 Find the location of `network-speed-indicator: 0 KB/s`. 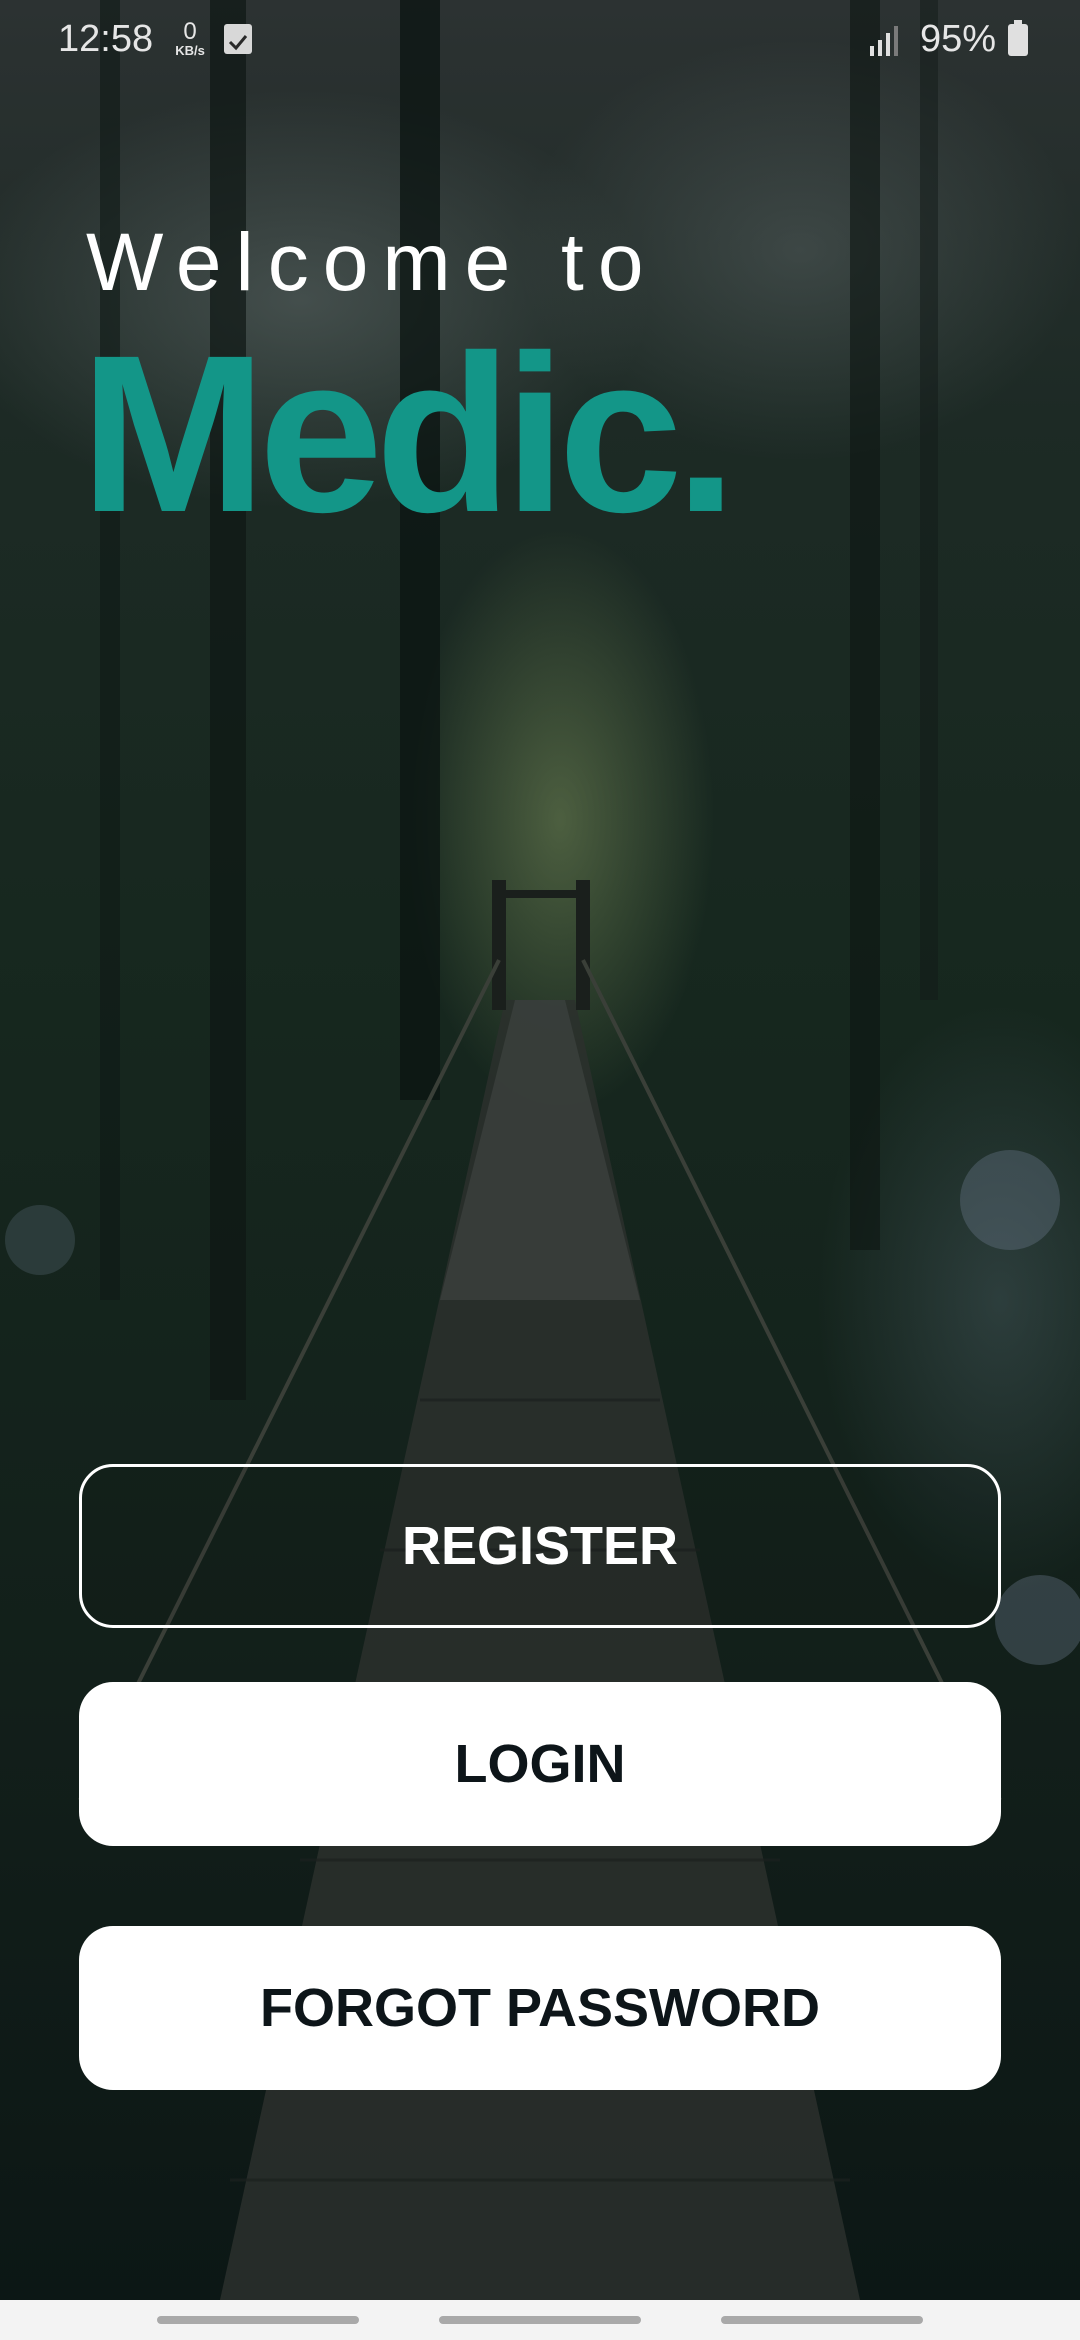

network-speed-indicator: 0 KB/s is located at coordinates (190, 38).